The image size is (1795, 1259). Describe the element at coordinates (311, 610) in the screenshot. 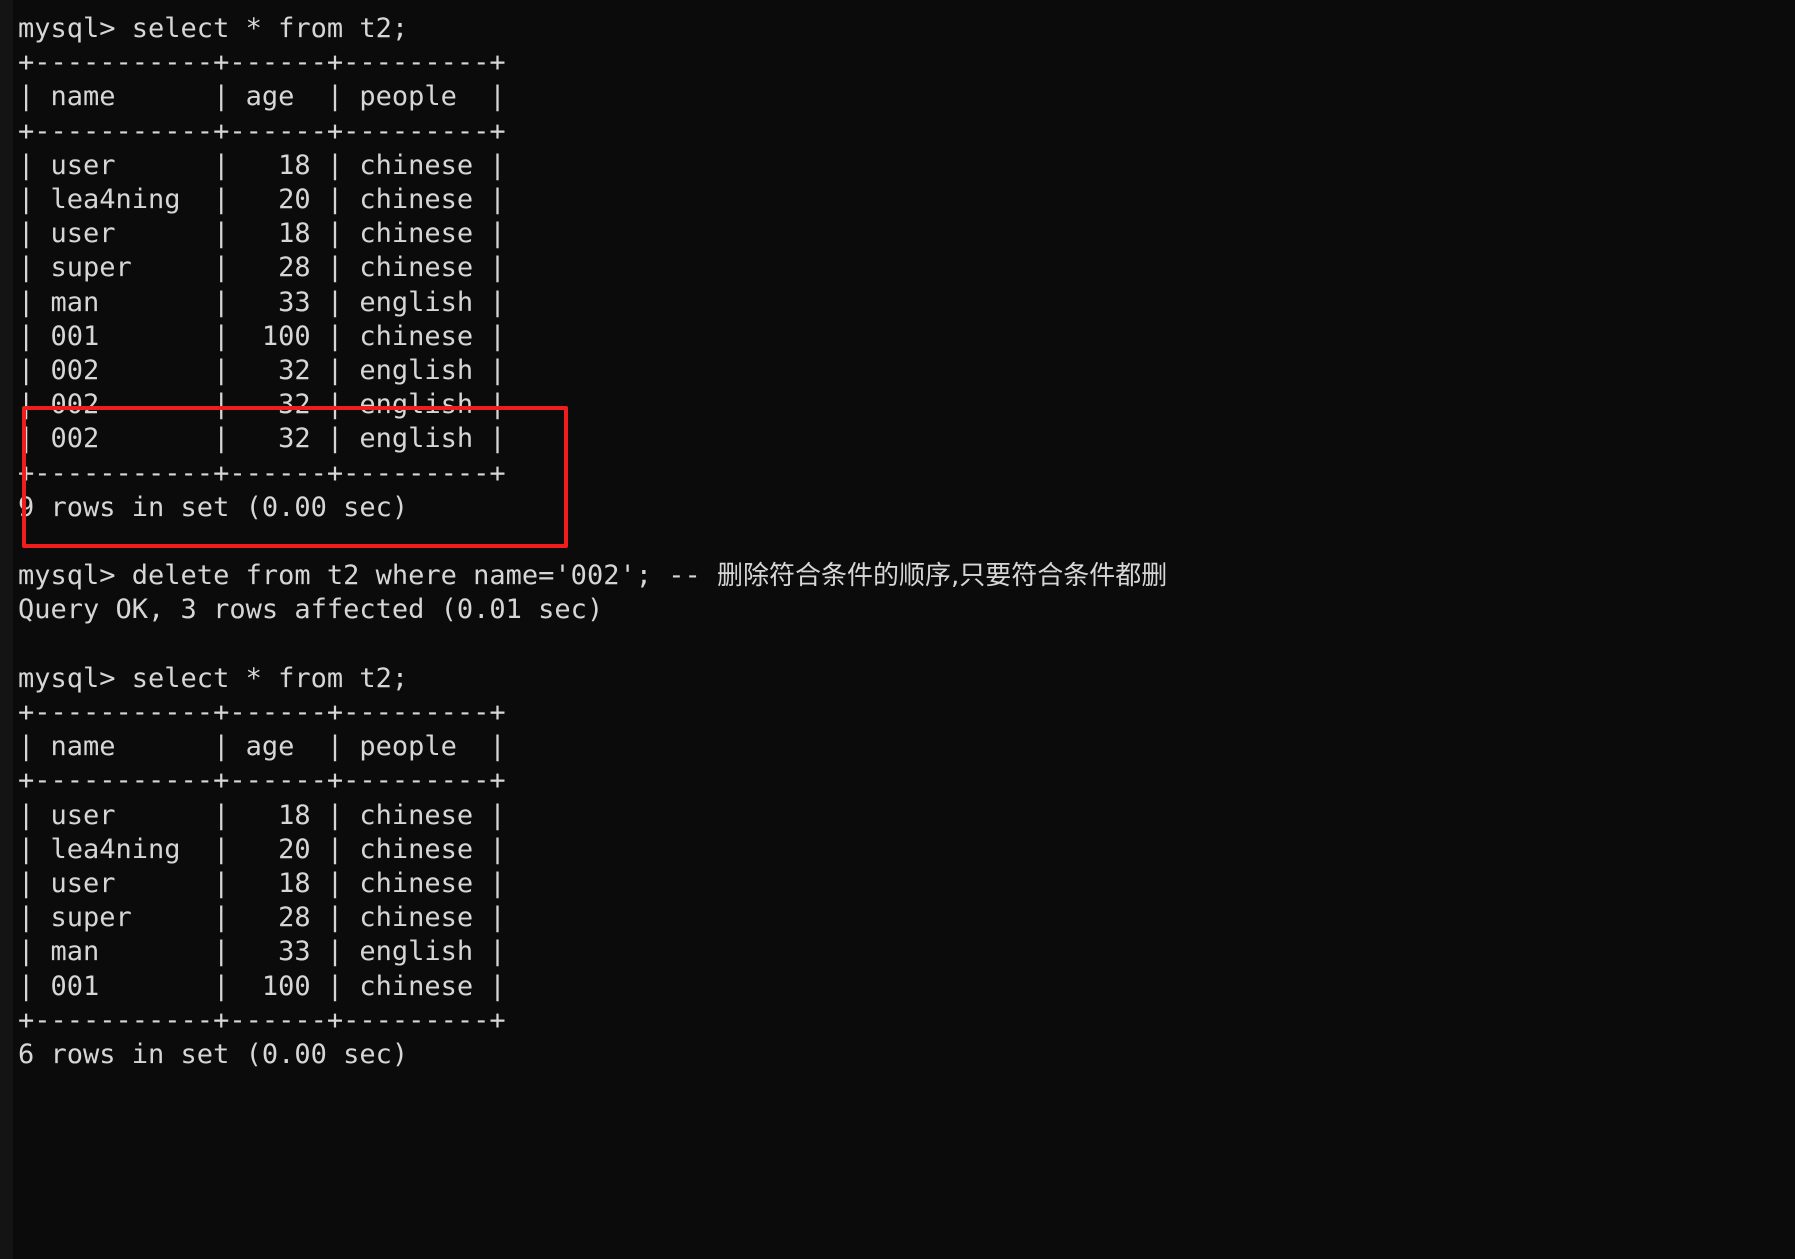

I see `query-ok-status: Query OK, 3 rows affected (0.01 sec)` at that location.